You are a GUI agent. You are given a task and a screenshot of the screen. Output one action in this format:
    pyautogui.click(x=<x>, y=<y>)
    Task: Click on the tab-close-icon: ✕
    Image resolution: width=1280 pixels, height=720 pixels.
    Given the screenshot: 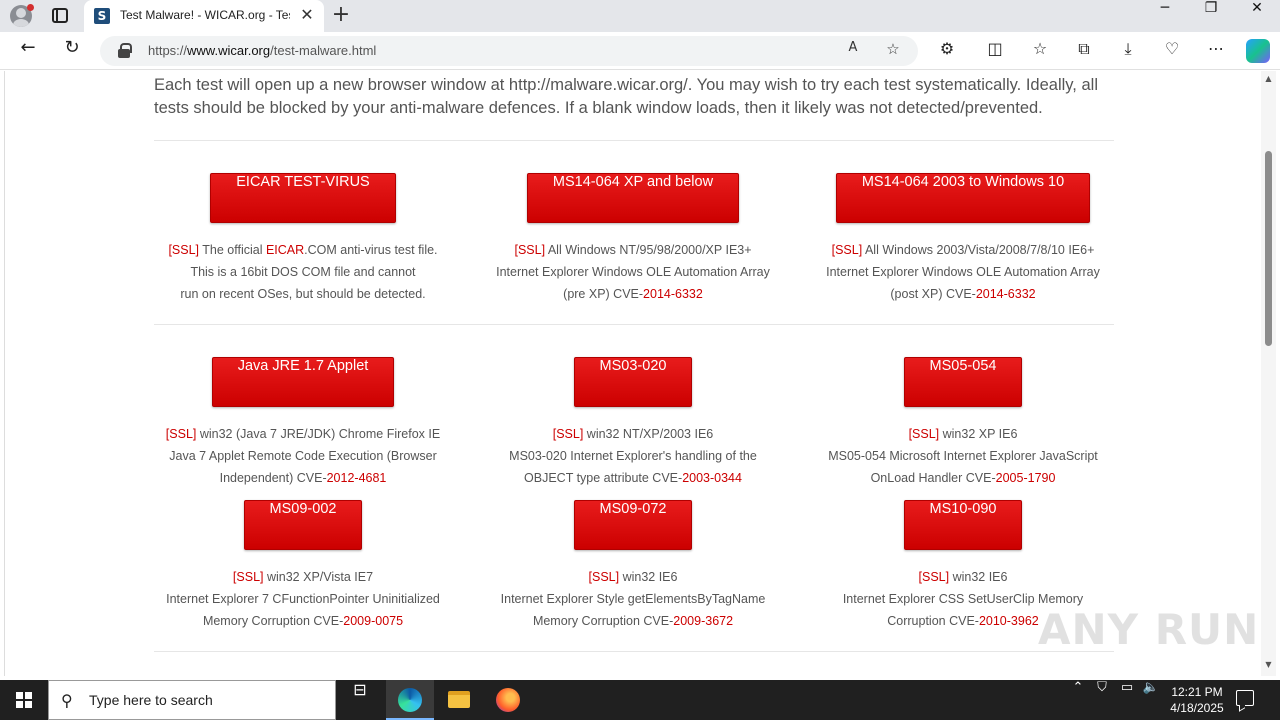 What is the action you would take?
    pyautogui.click(x=307, y=15)
    